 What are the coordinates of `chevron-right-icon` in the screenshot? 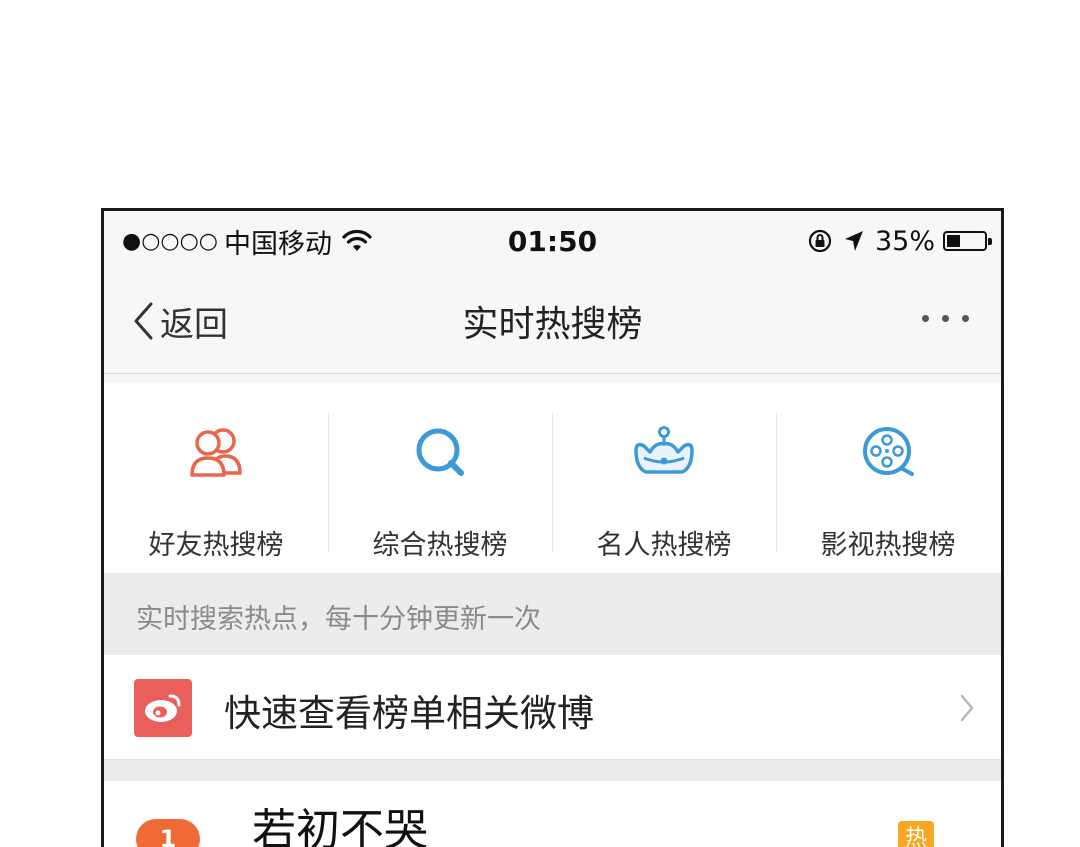 It's located at (967, 708).